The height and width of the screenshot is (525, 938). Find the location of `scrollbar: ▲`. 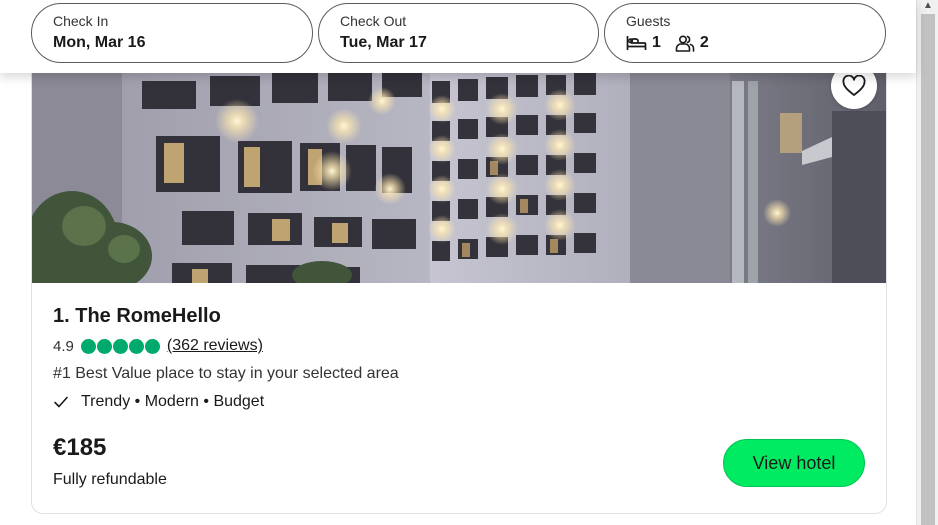

scrollbar: ▲ is located at coordinates (927, 262).